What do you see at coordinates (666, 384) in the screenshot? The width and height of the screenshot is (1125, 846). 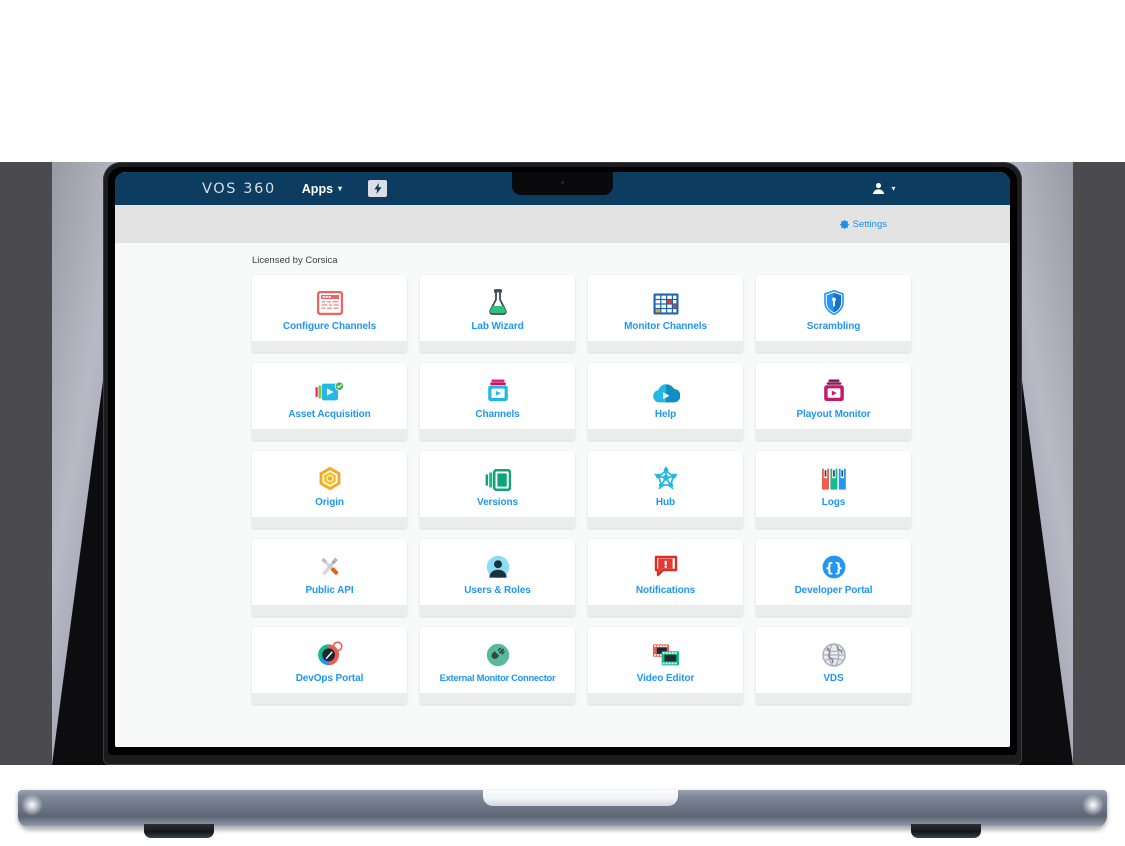 I see `help-cloud-icon` at bounding box center [666, 384].